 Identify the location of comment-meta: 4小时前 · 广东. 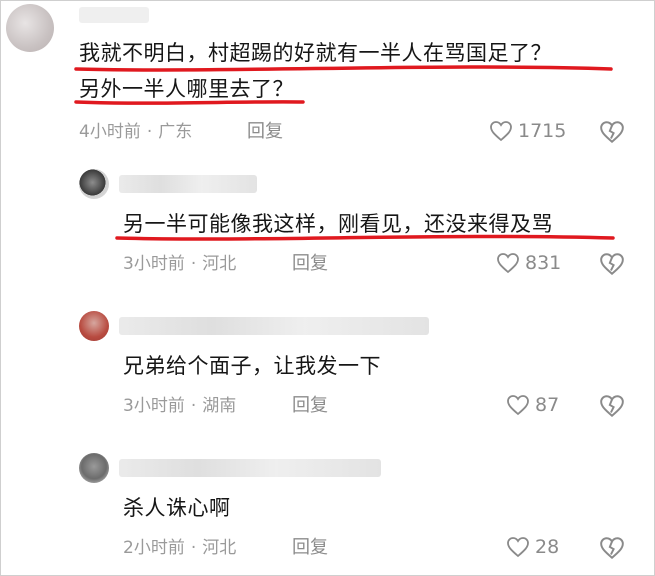
(136, 132).